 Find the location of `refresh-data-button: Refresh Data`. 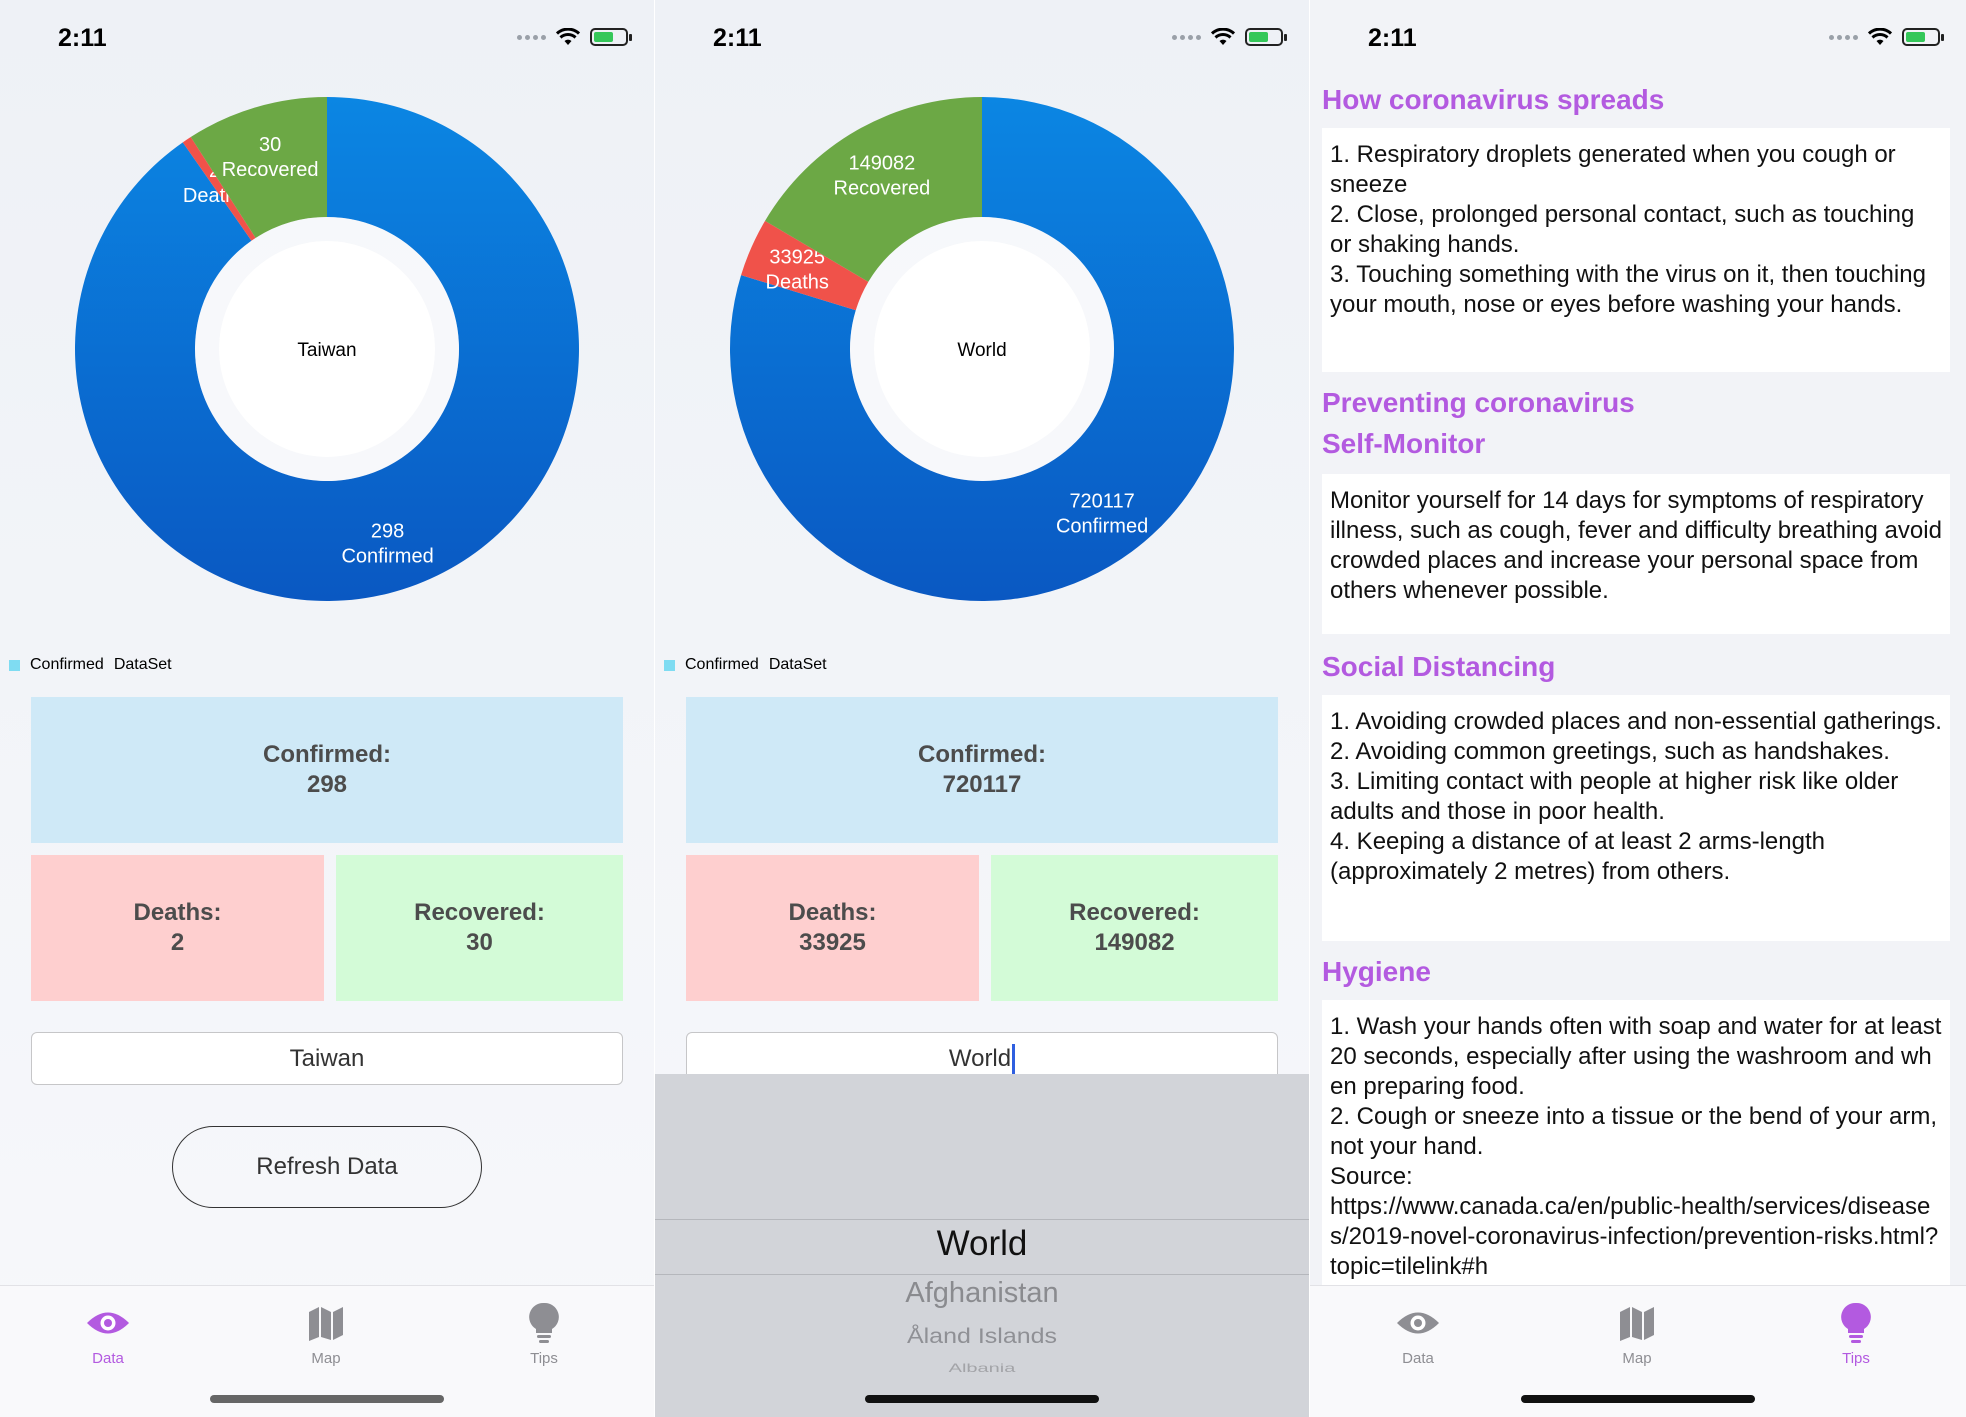

refresh-data-button: Refresh Data is located at coordinates (327, 1167).